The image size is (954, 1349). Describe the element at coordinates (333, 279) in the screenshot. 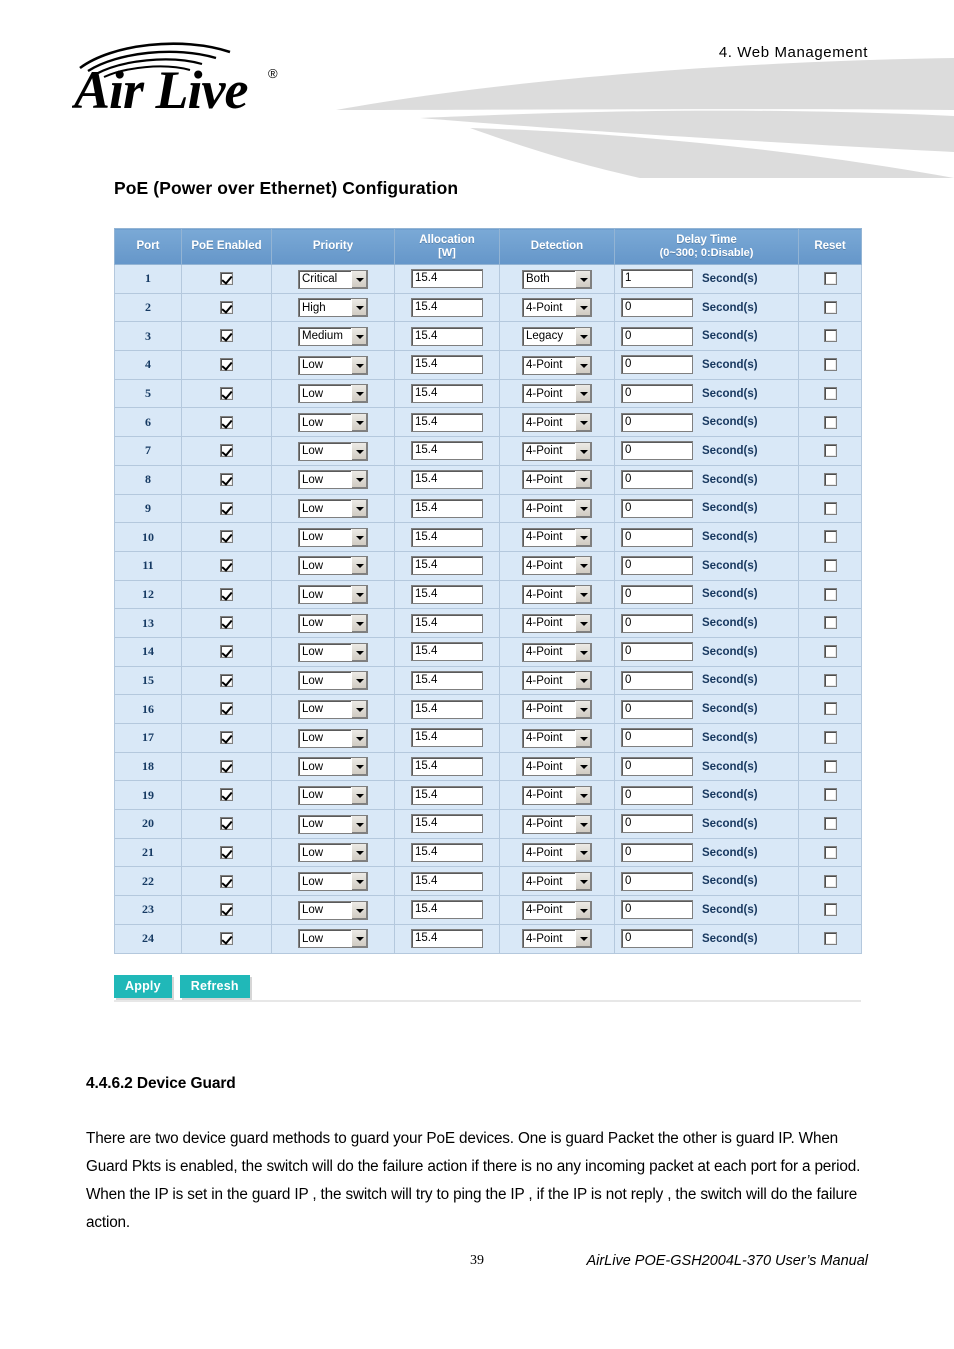

I see `priority-select: Critical` at that location.